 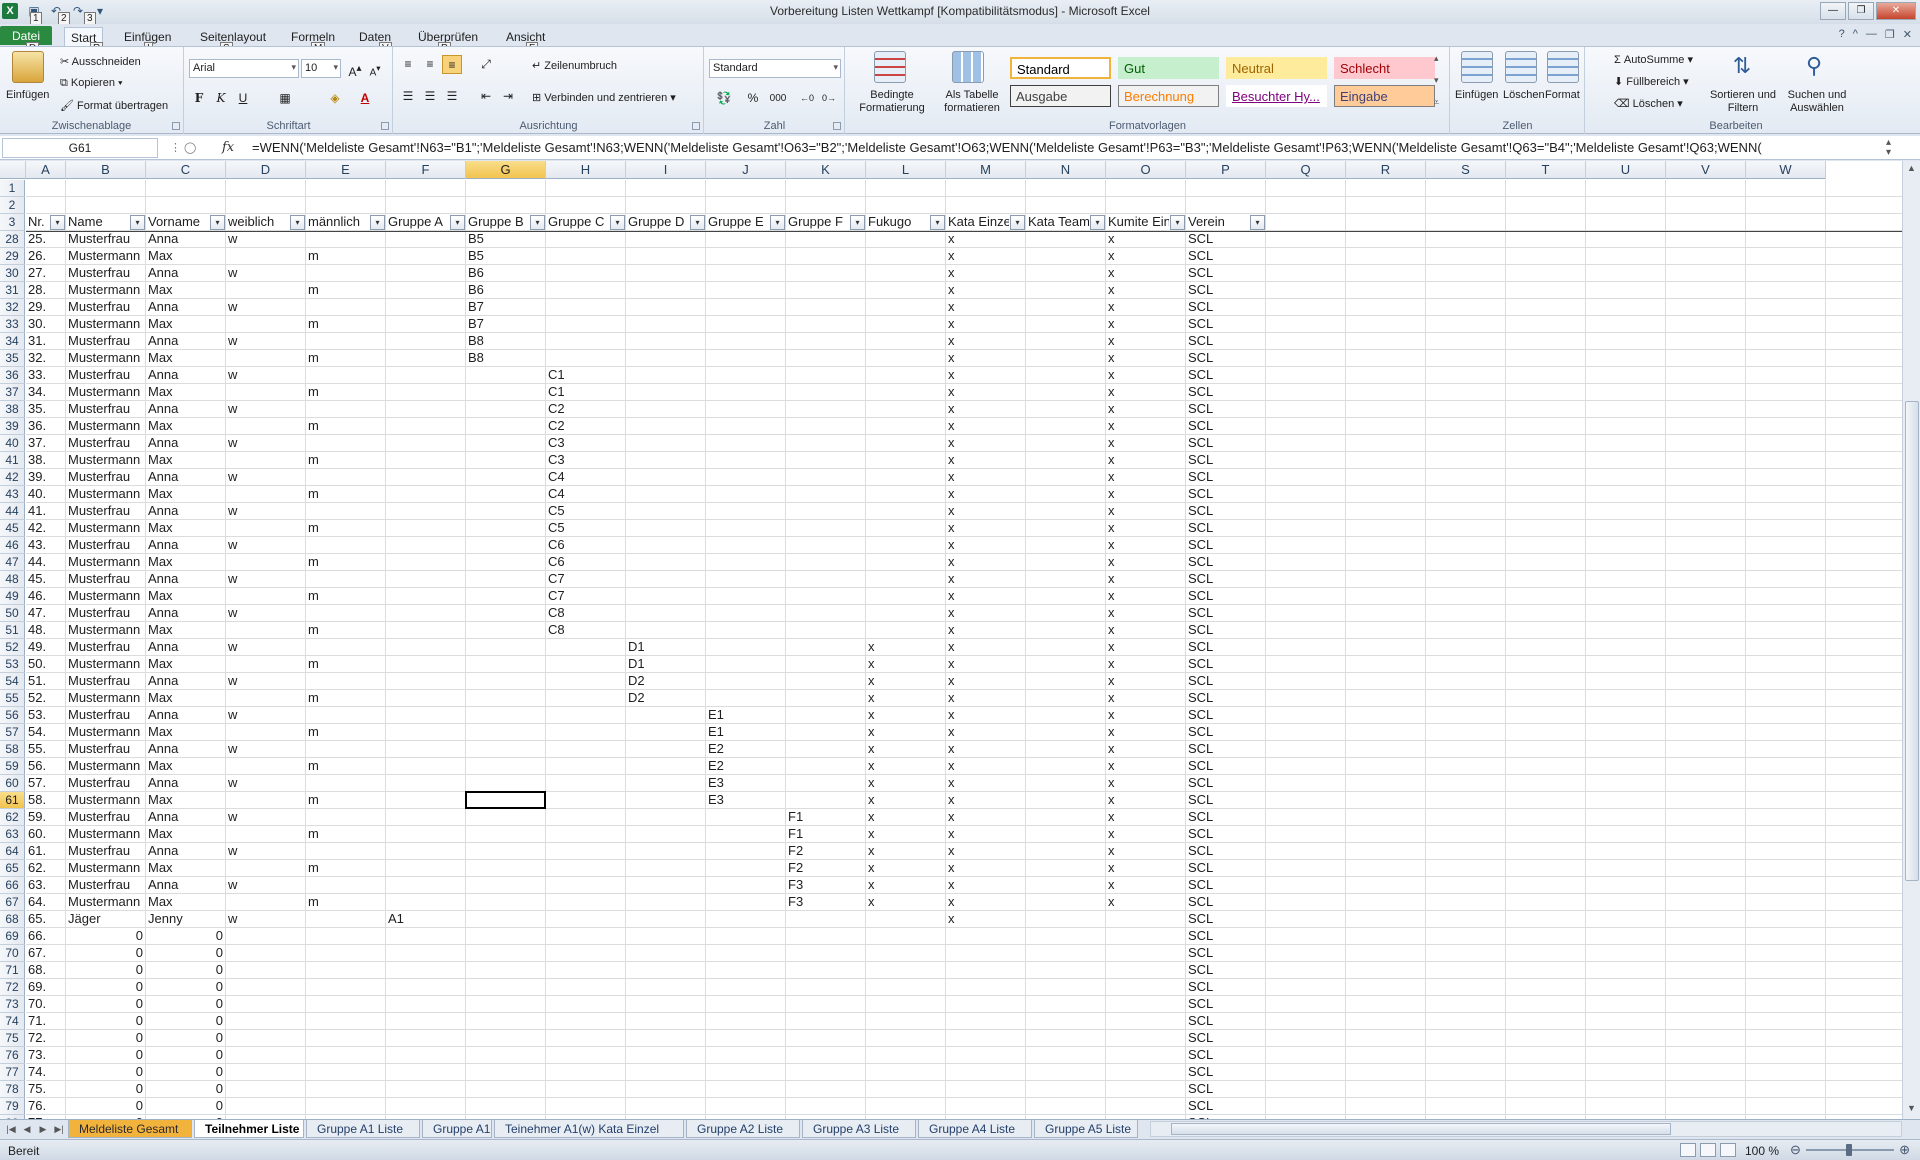 I want to click on table-cell: 67., so click(x=46, y=953).